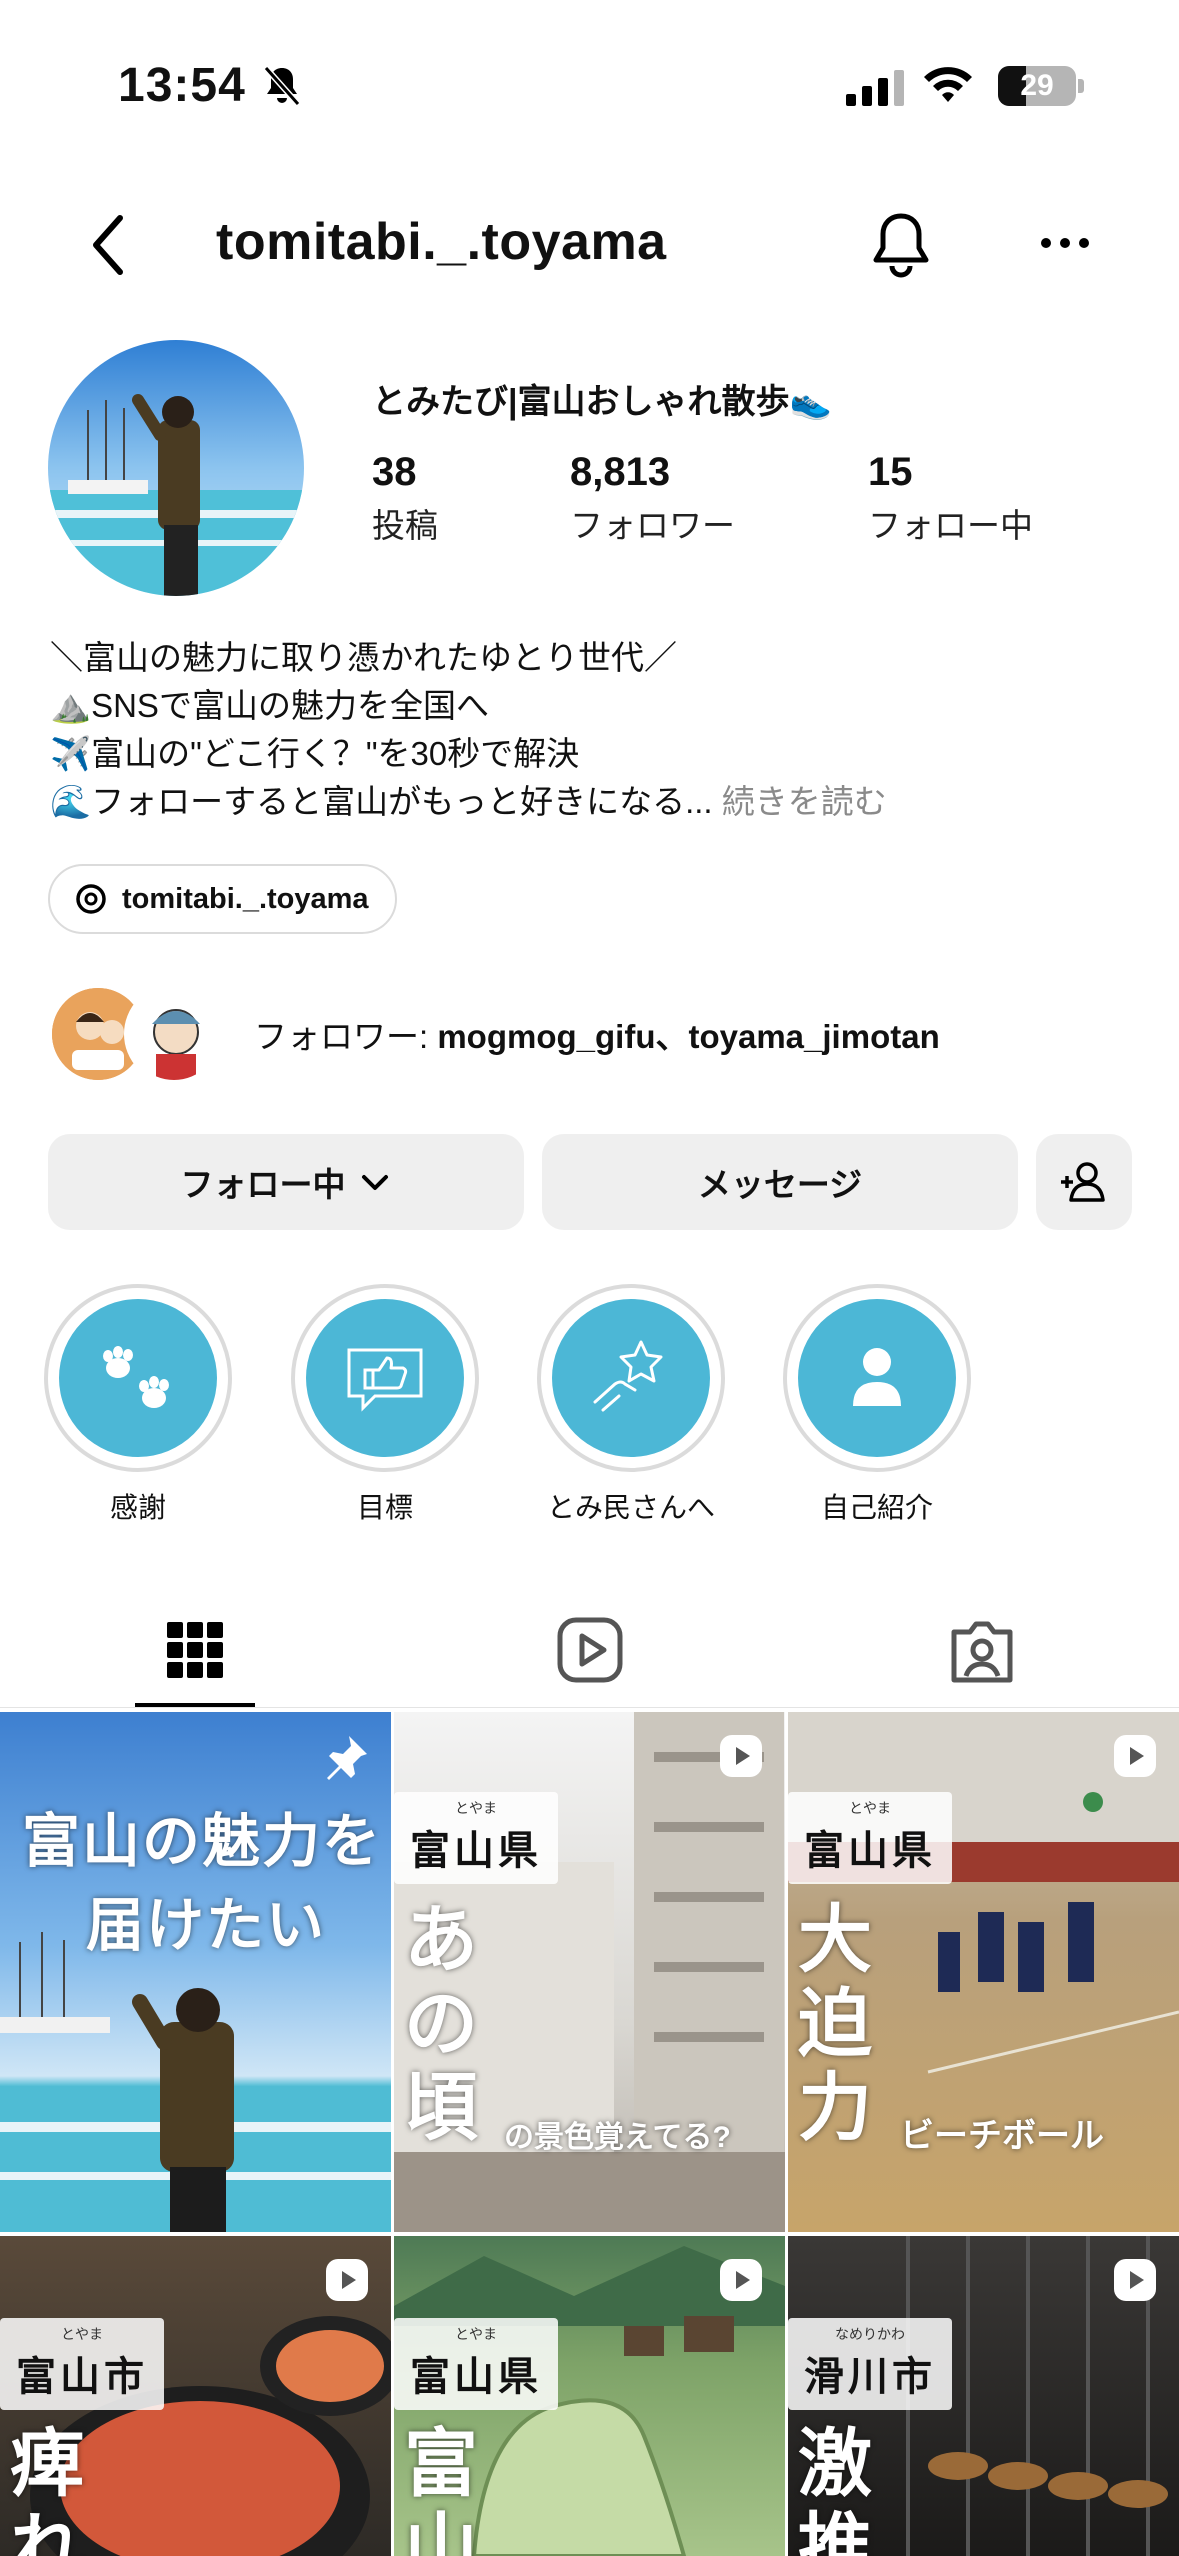 The width and height of the screenshot is (1179, 2556). I want to click on post-title: 富山, so click(441, 2488).